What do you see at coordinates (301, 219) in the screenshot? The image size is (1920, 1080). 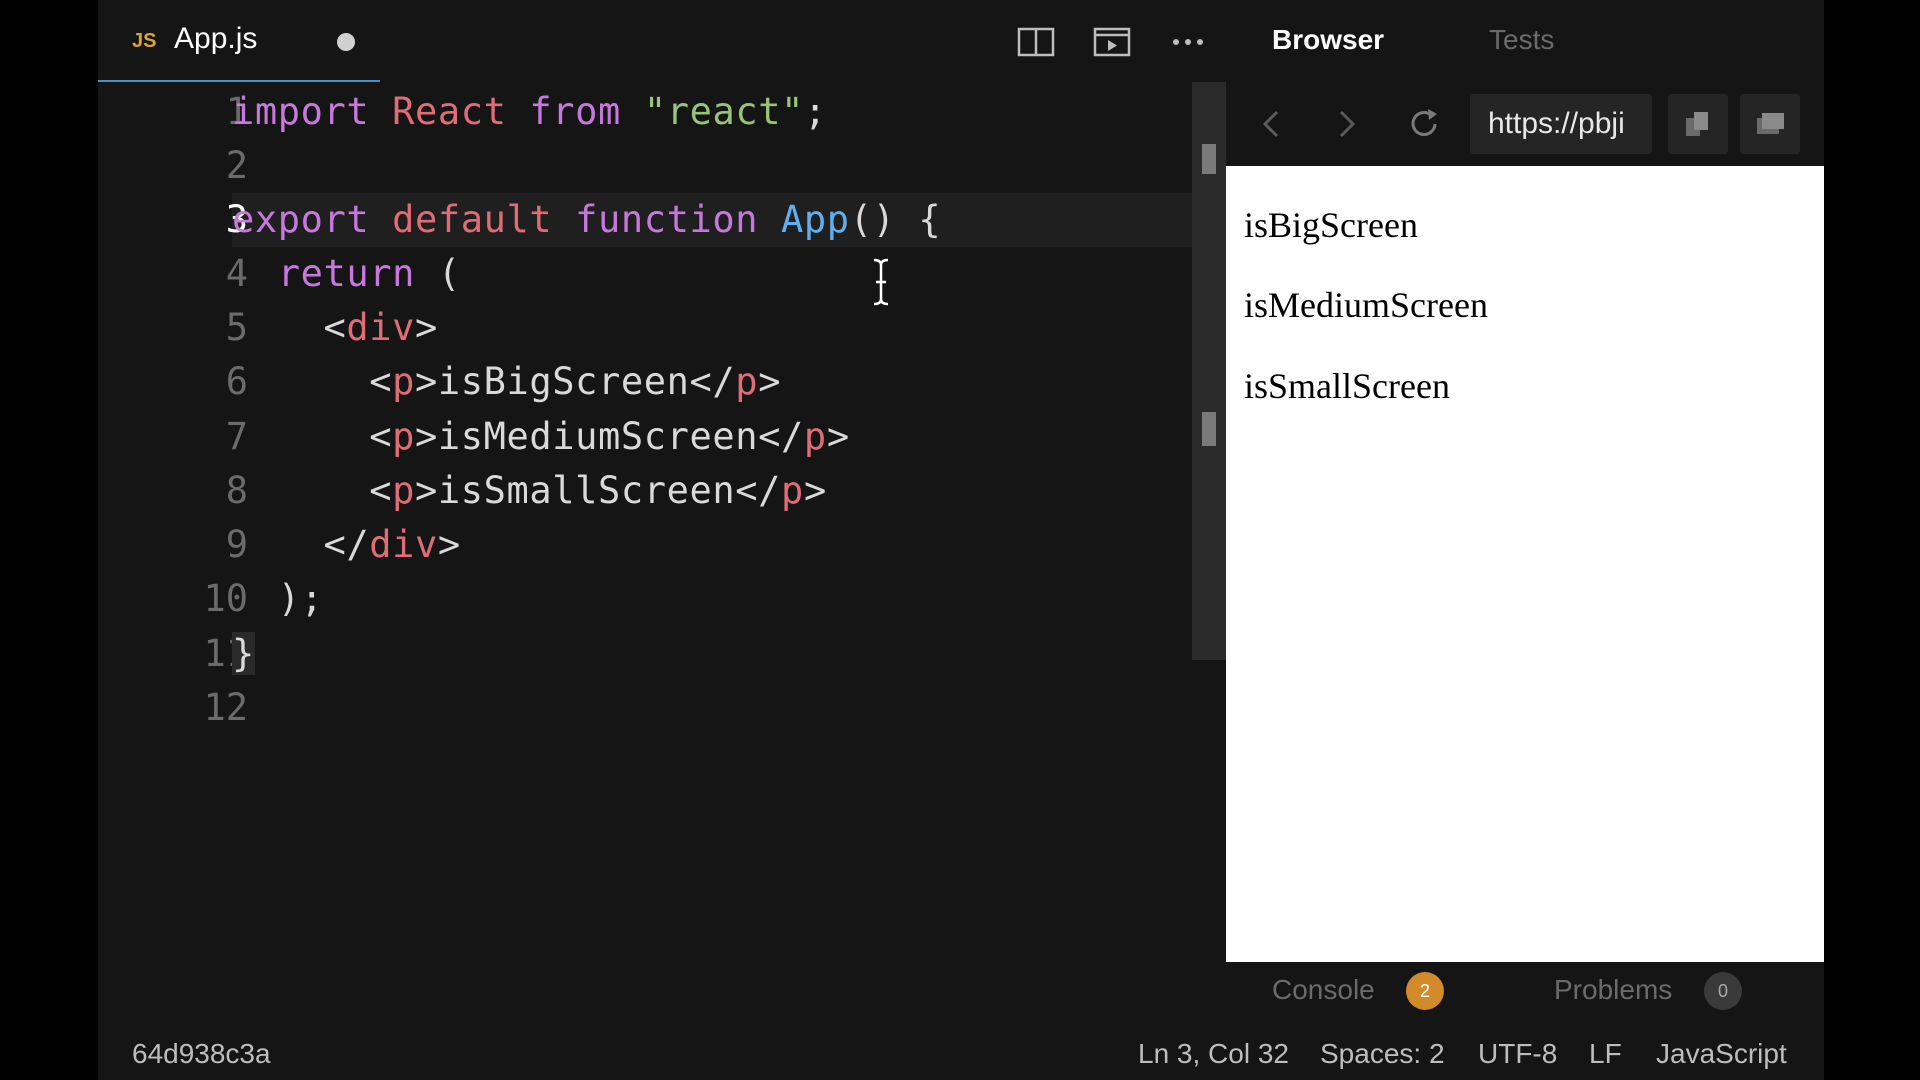 I see `code-token: export` at bounding box center [301, 219].